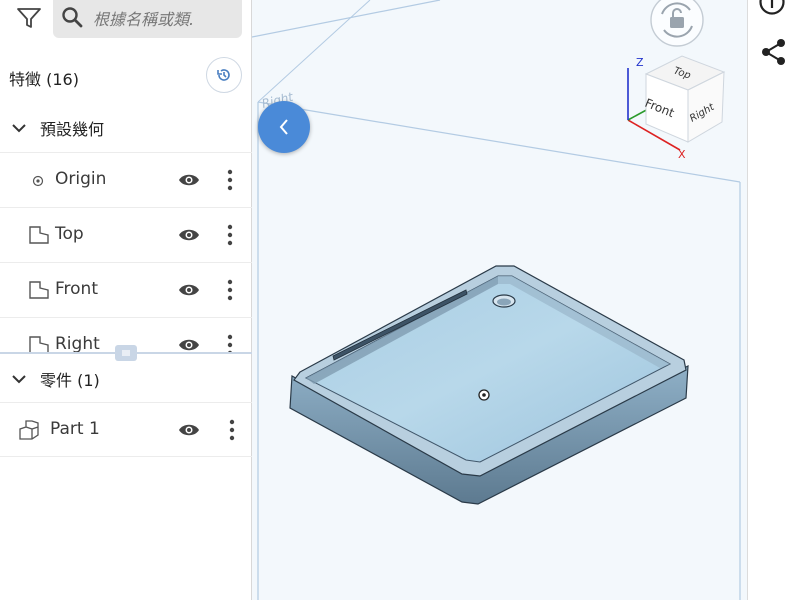 Image resolution: width=800 pixels, height=600 pixels. Describe the element at coordinates (677, 23) in the screenshot. I see `rotate-lock-button` at that location.